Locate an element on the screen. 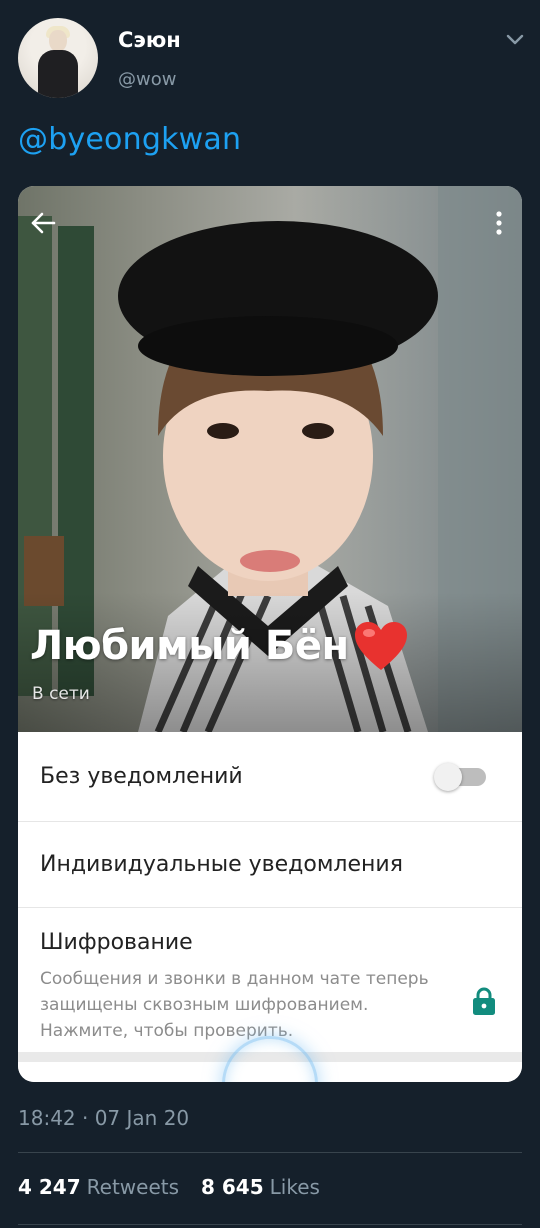 The width and height of the screenshot is (540, 1228). tweet-menu-button is located at coordinates (515, 39).